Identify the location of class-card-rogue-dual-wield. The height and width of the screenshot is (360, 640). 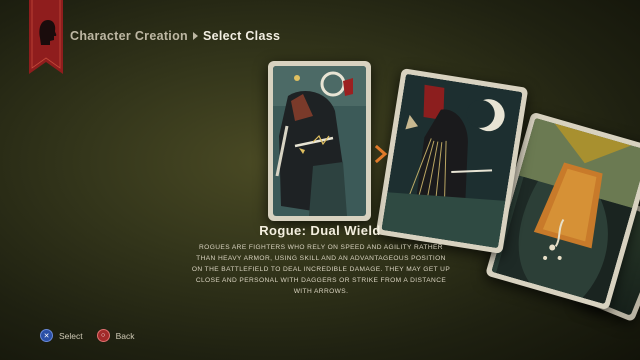
(319, 141).